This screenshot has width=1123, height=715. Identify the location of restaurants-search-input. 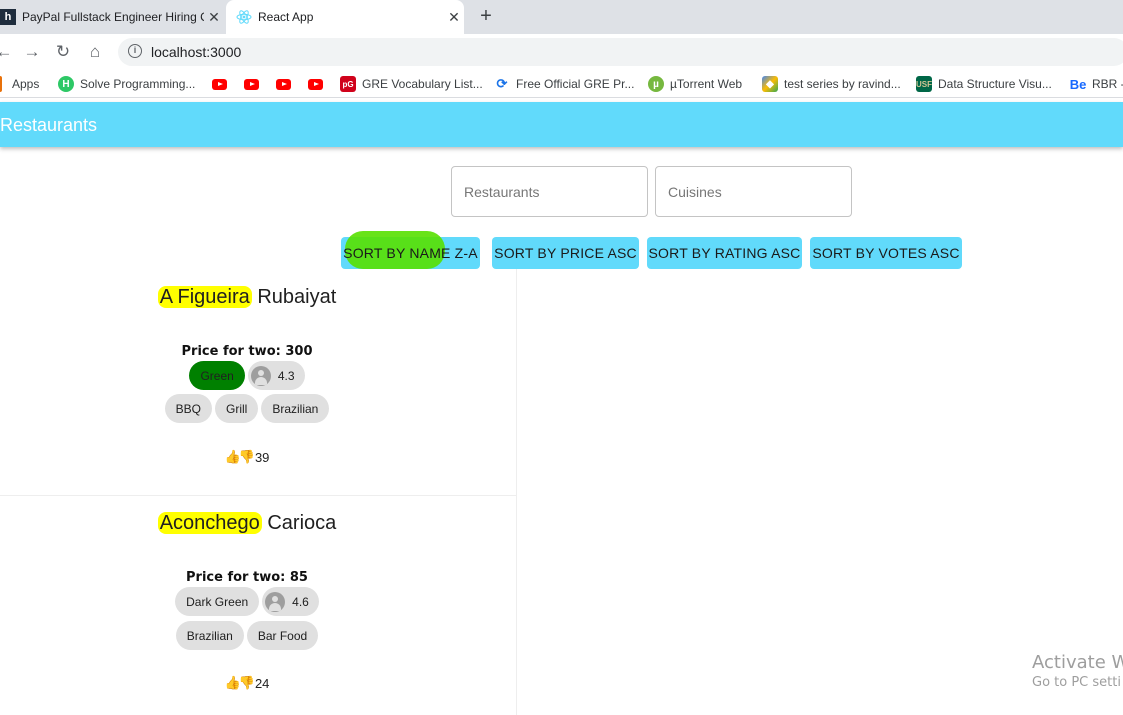
(549, 191).